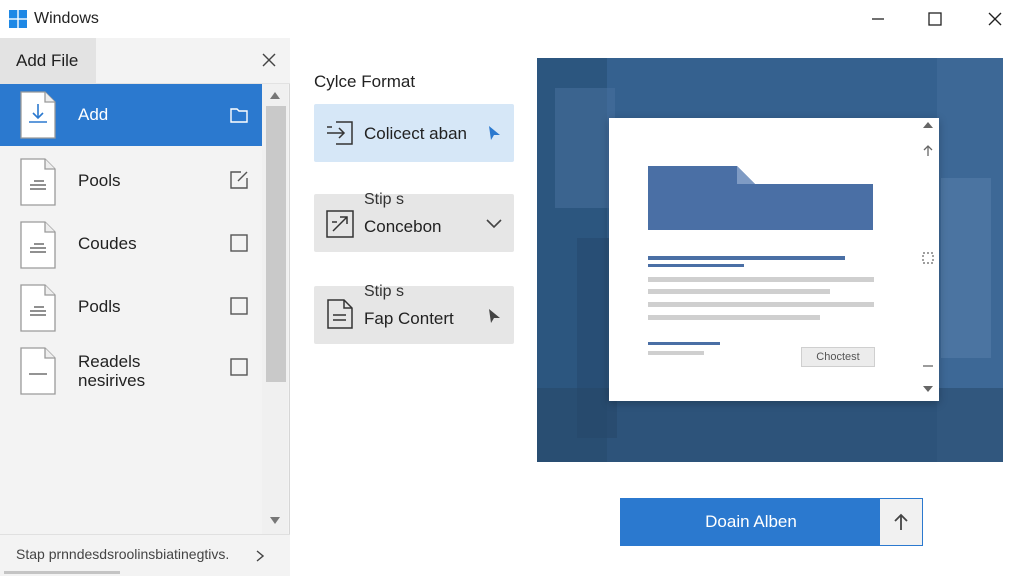 Image resolution: width=1024 pixels, height=576 pixels. I want to click on format-option-conception: Stip s Concebon, so click(414, 221).